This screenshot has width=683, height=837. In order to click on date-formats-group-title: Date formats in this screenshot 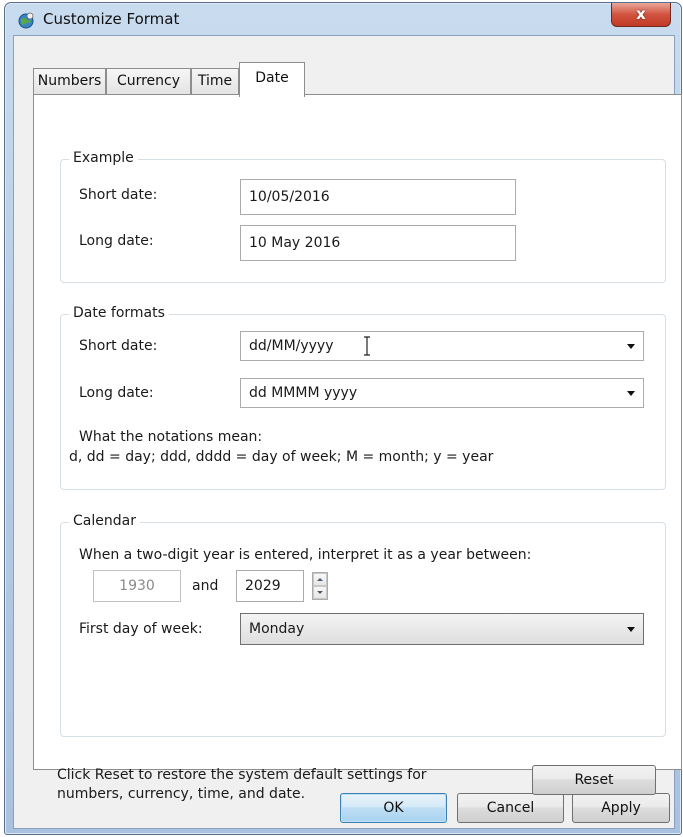, I will do `click(119, 313)`.